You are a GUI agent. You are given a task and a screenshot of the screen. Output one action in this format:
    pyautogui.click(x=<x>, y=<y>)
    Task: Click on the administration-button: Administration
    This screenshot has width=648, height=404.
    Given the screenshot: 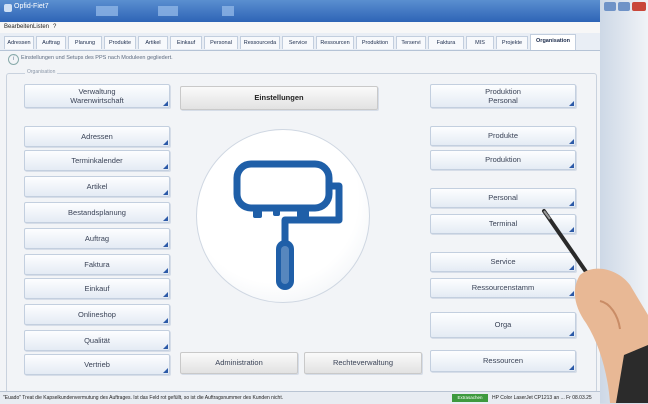 What is the action you would take?
    pyautogui.click(x=239, y=363)
    